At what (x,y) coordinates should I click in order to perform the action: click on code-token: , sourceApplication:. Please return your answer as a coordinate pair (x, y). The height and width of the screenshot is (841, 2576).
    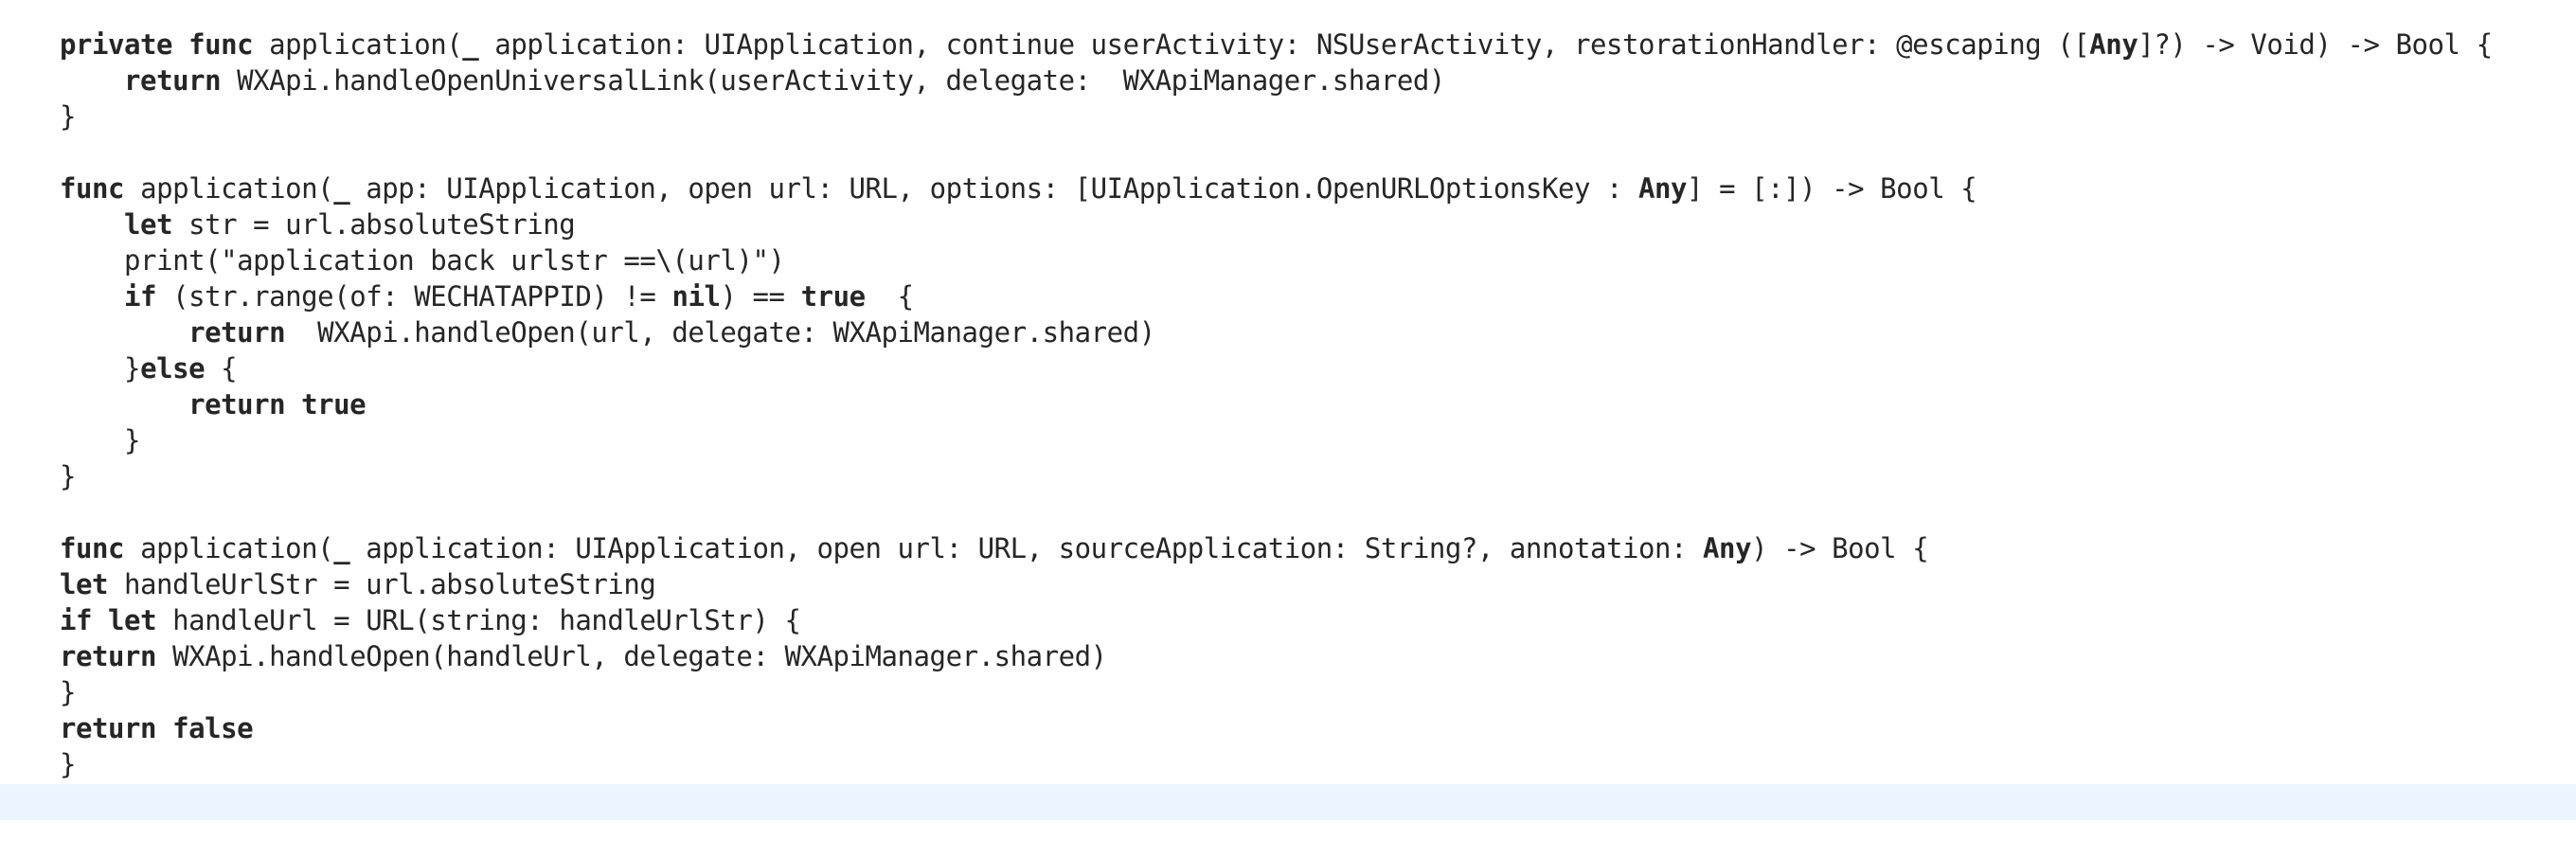
    Looking at the image, I should click on (1195, 548).